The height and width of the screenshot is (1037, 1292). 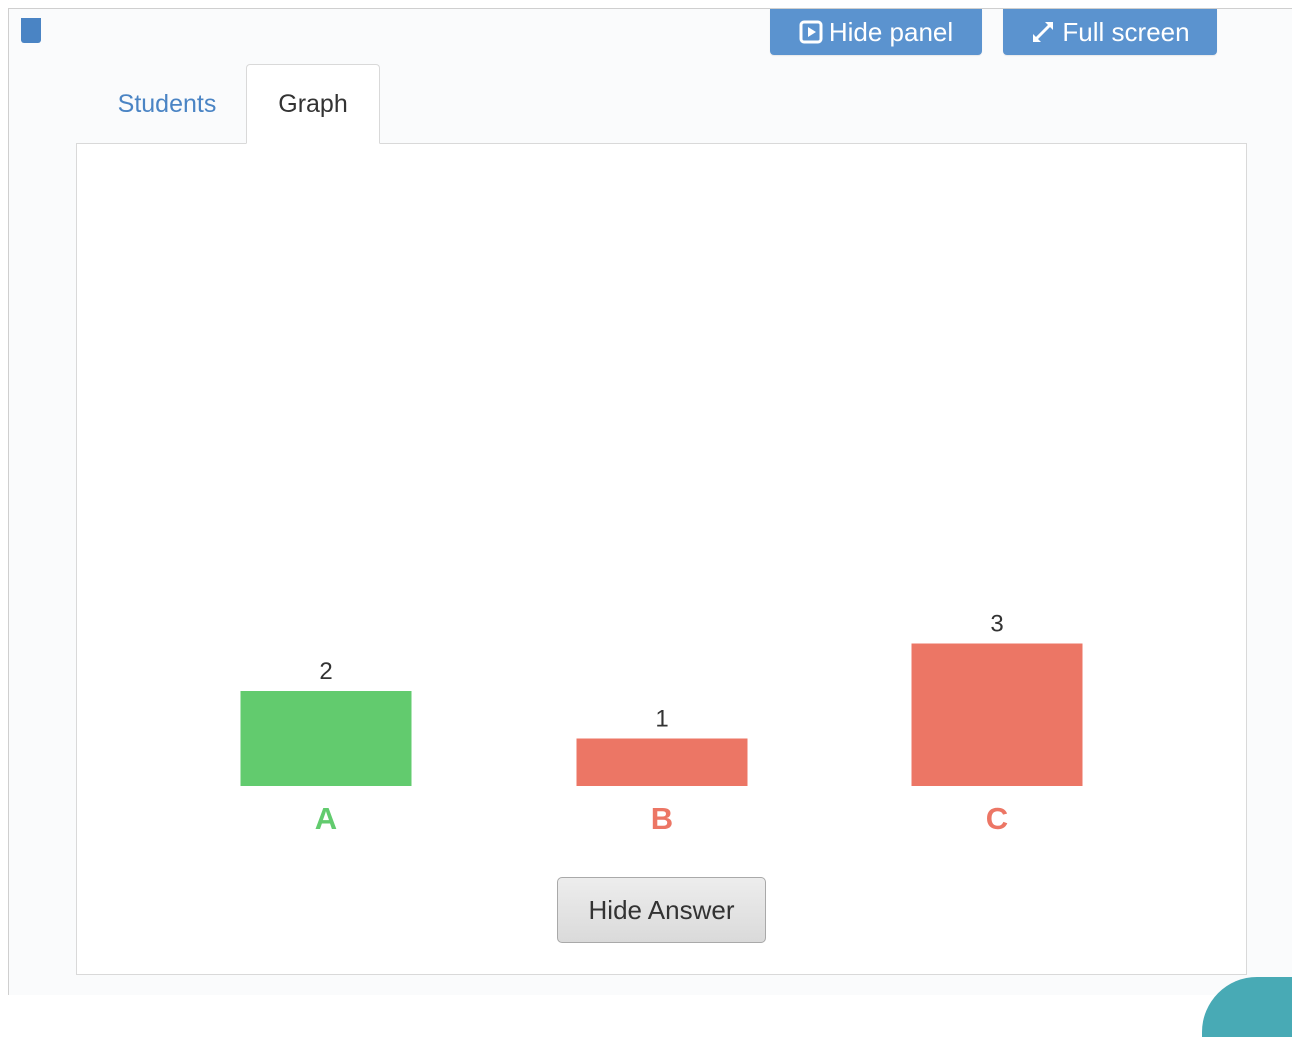 I want to click on bar-value-label: 2, so click(x=325, y=671).